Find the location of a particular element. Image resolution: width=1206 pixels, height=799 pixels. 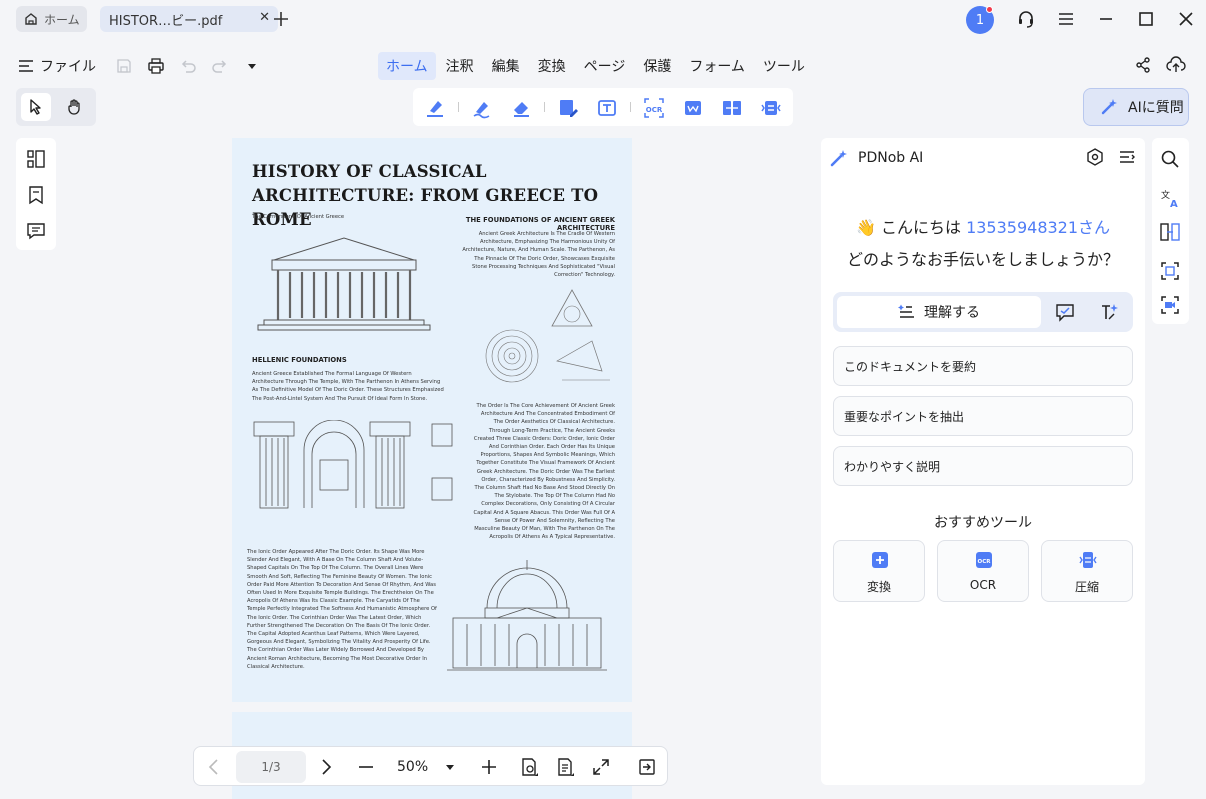

print-button is located at coordinates (156, 66).